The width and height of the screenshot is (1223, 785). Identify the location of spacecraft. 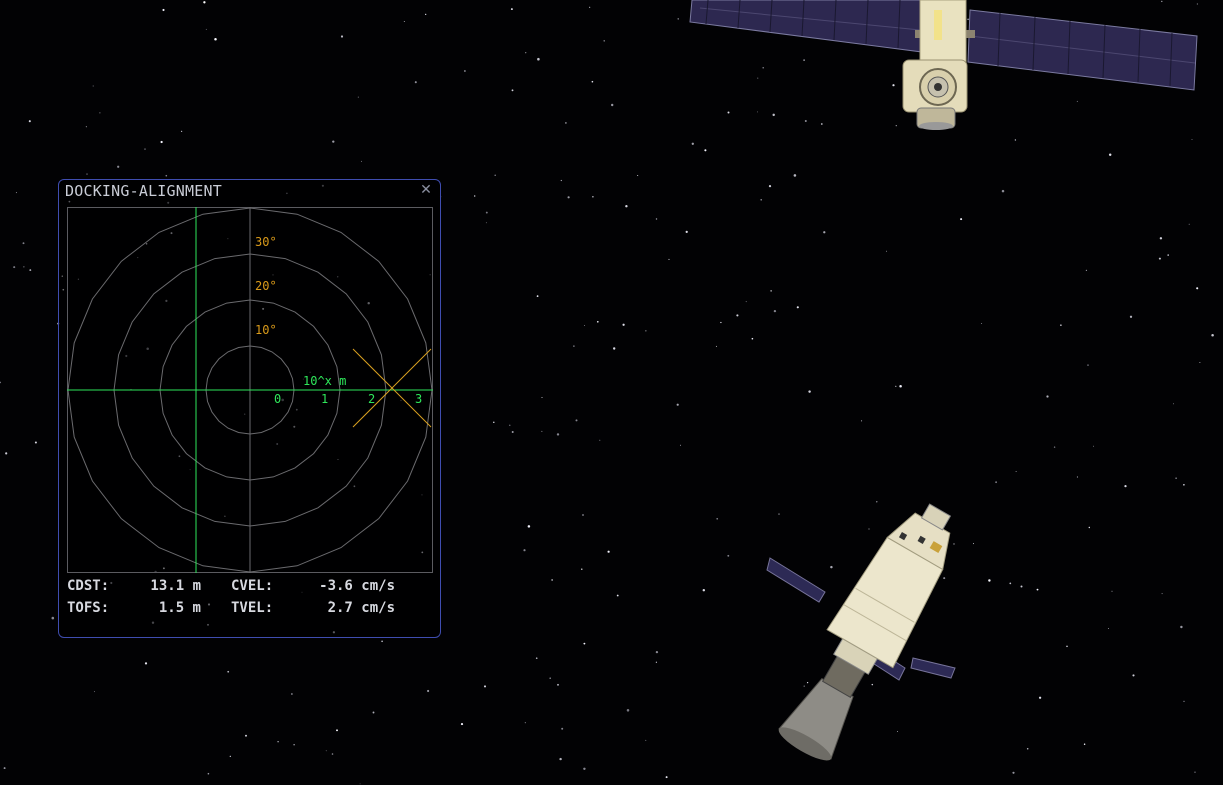
(861, 632).